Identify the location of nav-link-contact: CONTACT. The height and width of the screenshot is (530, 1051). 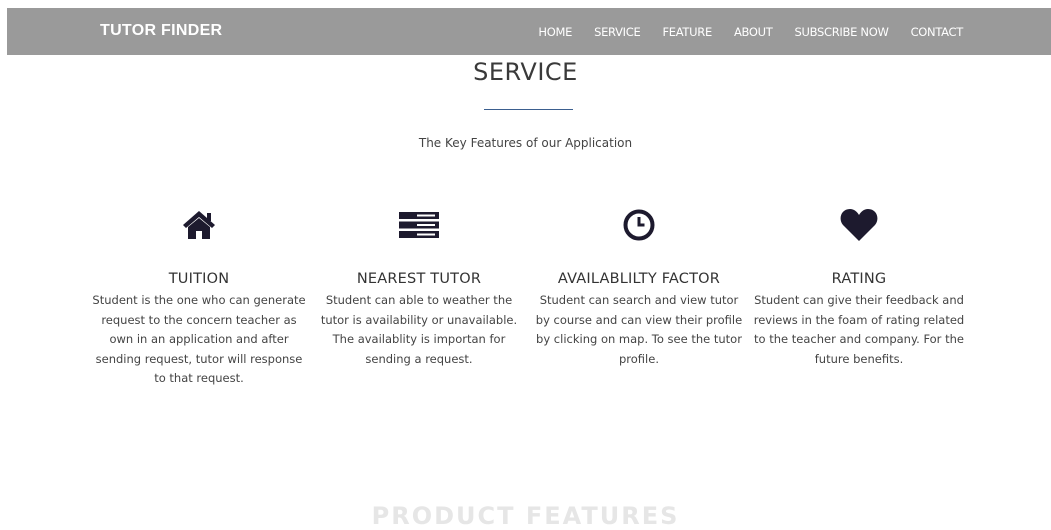
(937, 32).